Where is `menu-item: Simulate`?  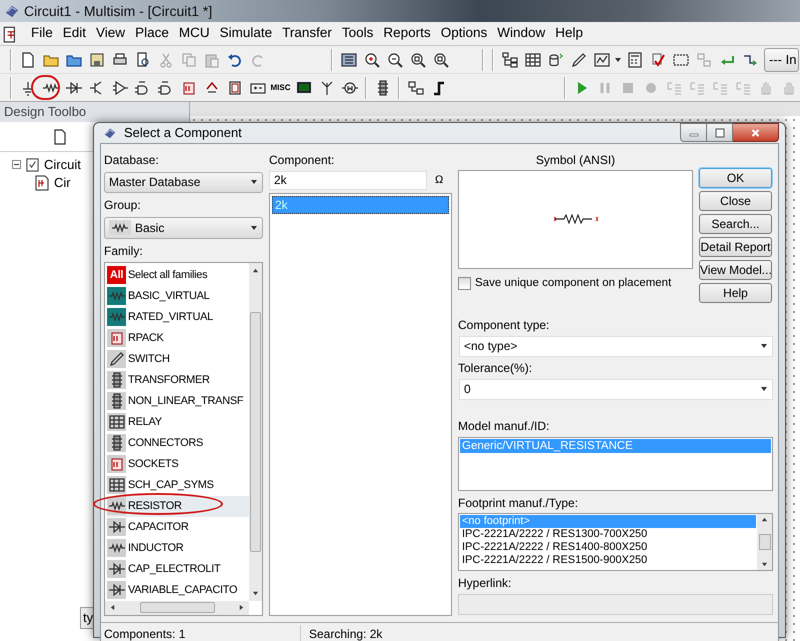
menu-item: Simulate is located at coordinates (246, 33).